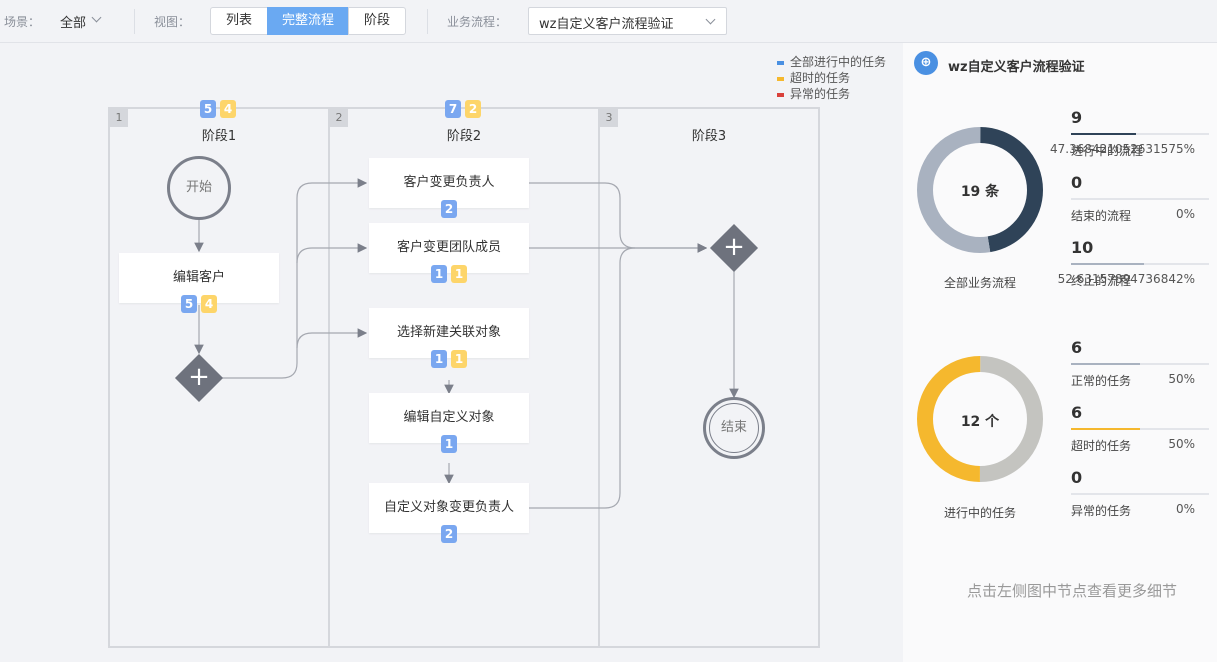 This screenshot has height=662, width=1217. I want to click on view-tab-stage: 阶段, so click(377, 21).